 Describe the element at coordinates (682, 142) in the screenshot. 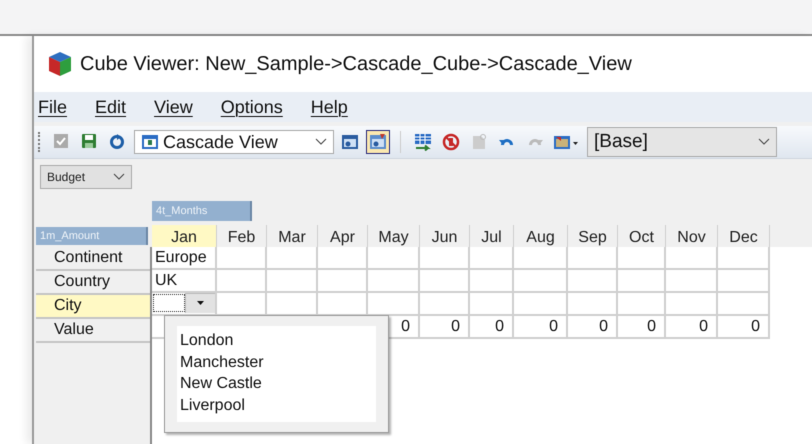

I see `subset-dropdown: [Base]` at that location.